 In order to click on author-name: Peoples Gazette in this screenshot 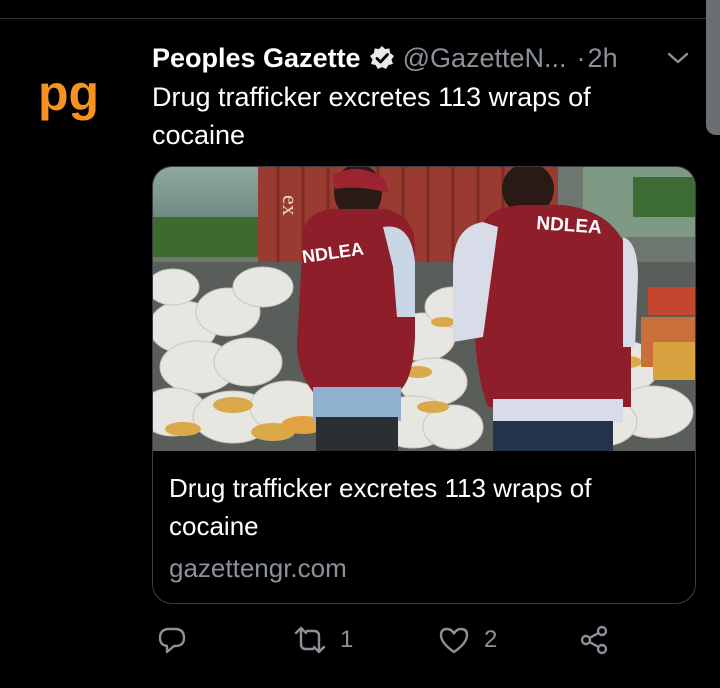, I will do `click(256, 58)`.